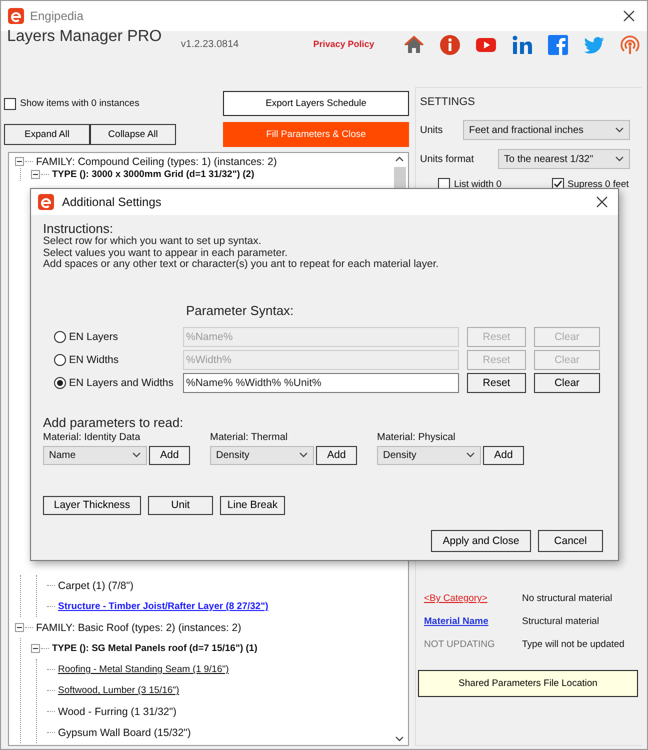 The height and width of the screenshot is (750, 648). What do you see at coordinates (561, 621) in the screenshot?
I see `legend-description: Structural material` at bounding box center [561, 621].